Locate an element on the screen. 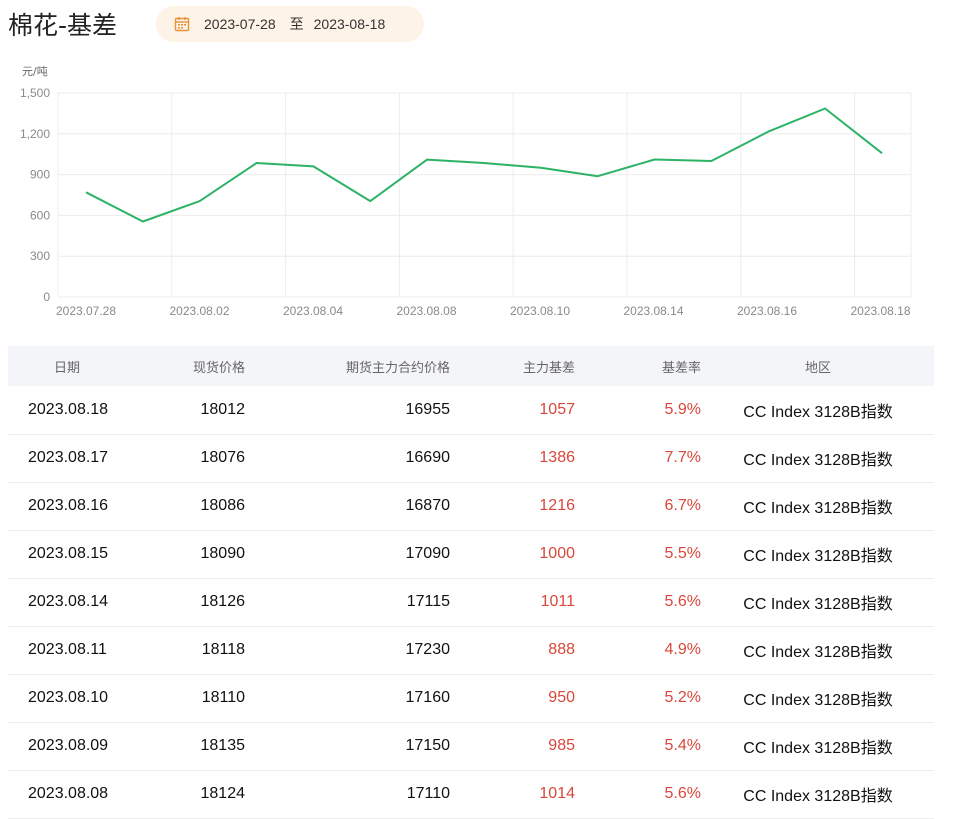 Image resolution: width=956 pixels, height=819 pixels. cell-futures-price: 17110 is located at coordinates (428, 793).